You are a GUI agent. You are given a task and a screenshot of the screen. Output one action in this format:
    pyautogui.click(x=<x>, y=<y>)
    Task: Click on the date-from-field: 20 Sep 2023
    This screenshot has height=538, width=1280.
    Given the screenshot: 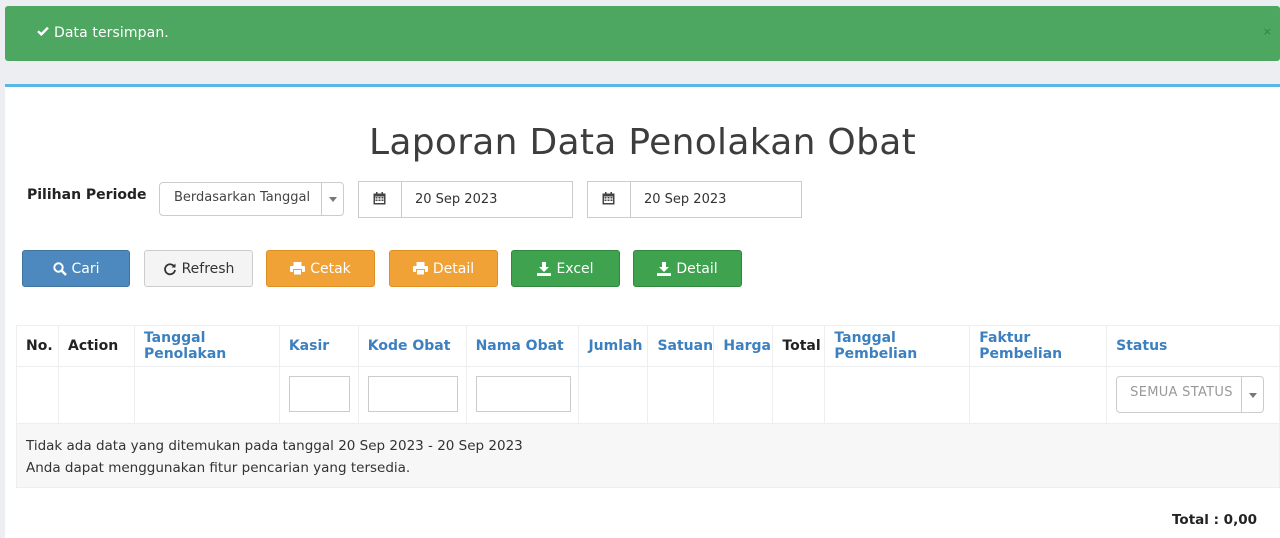 What is the action you would take?
    pyautogui.click(x=465, y=199)
    